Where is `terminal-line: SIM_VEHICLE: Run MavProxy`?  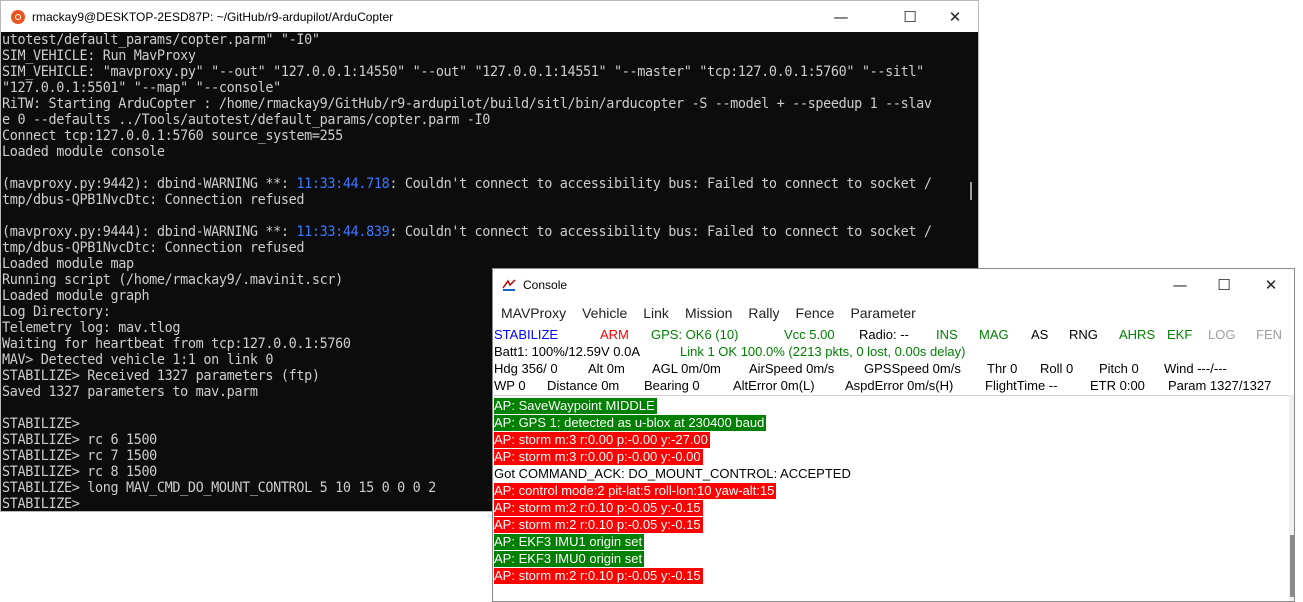 terminal-line: SIM_VEHICLE: Run MavProxy is located at coordinates (99, 56).